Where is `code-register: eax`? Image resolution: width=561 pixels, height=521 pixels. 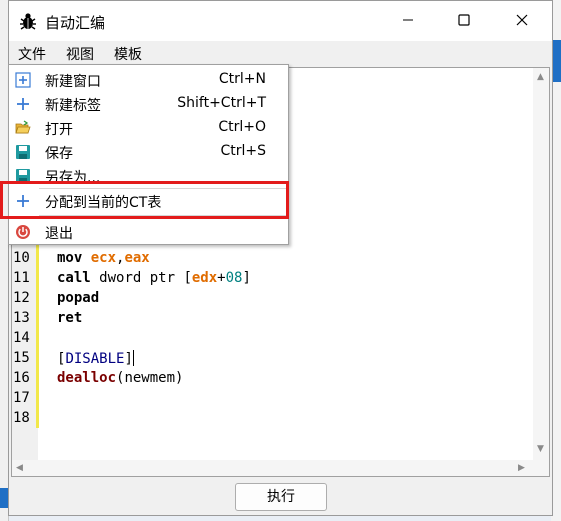 code-register: eax is located at coordinates (137, 258).